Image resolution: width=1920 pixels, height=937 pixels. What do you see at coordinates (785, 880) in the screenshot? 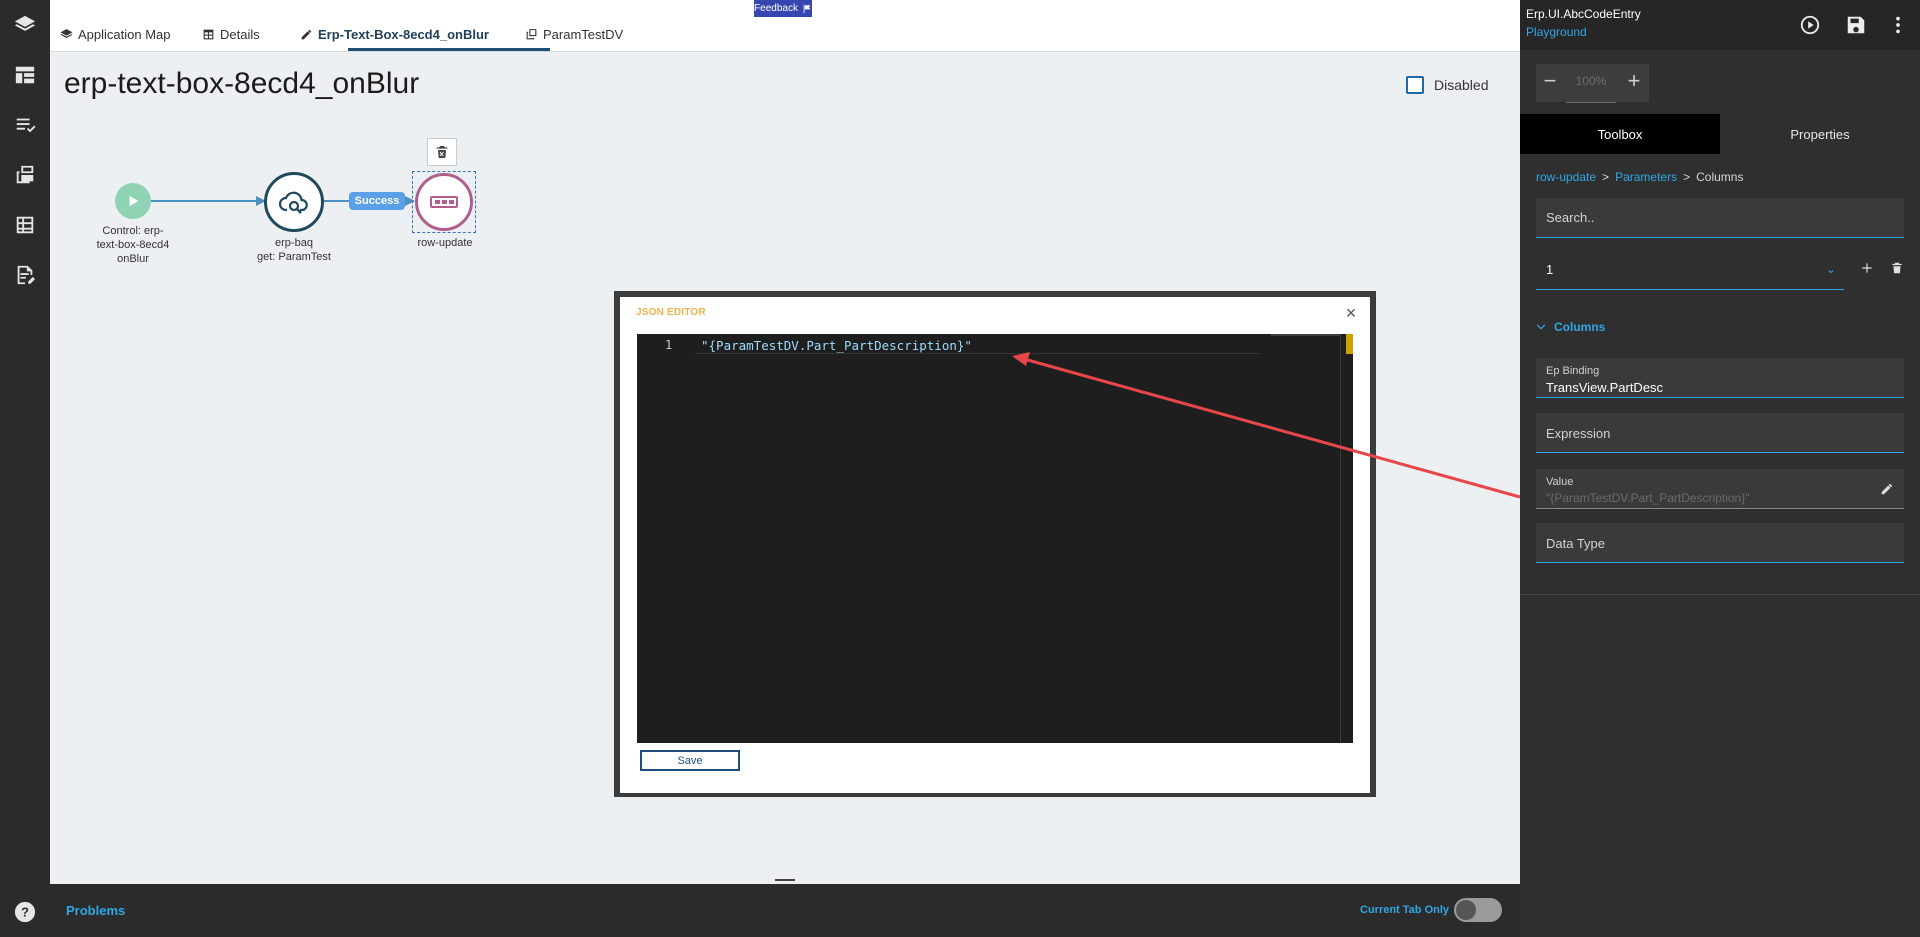
I see `resize-handle` at bounding box center [785, 880].